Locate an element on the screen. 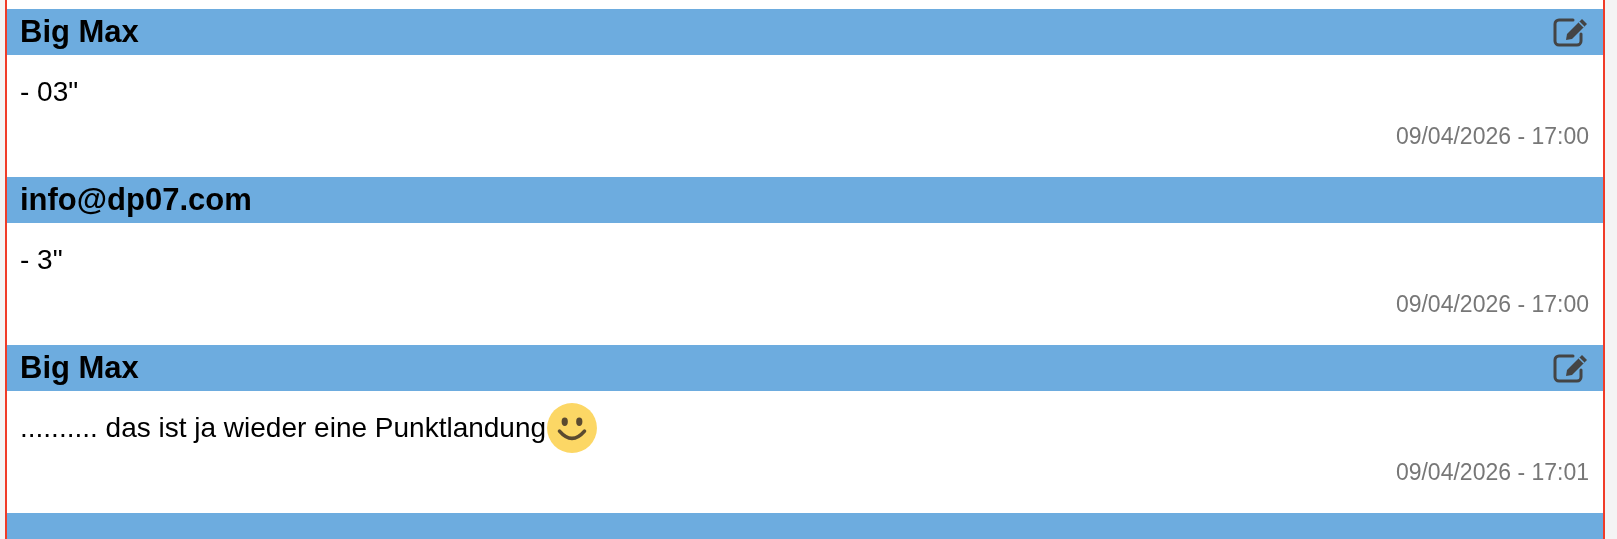 The image size is (1617, 539). message-text: .......... das ist ja wieder eine Punktlandung is located at coordinates (283, 428).